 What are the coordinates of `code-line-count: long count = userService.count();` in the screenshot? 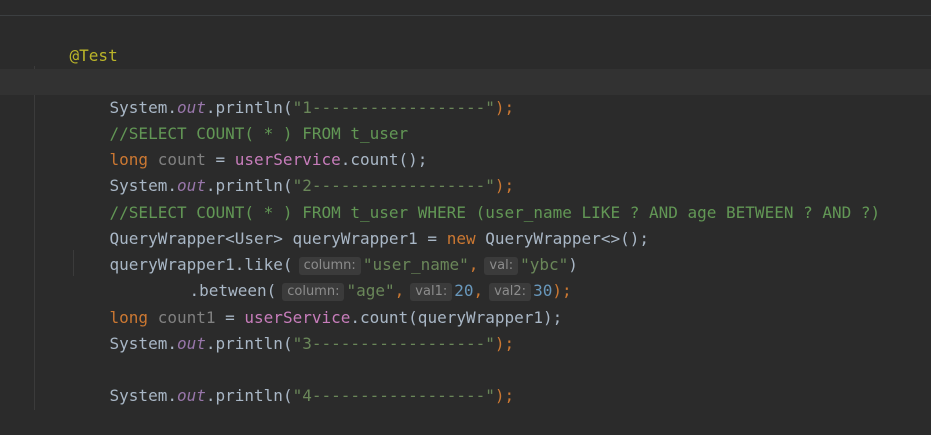 It's located at (249, 145).